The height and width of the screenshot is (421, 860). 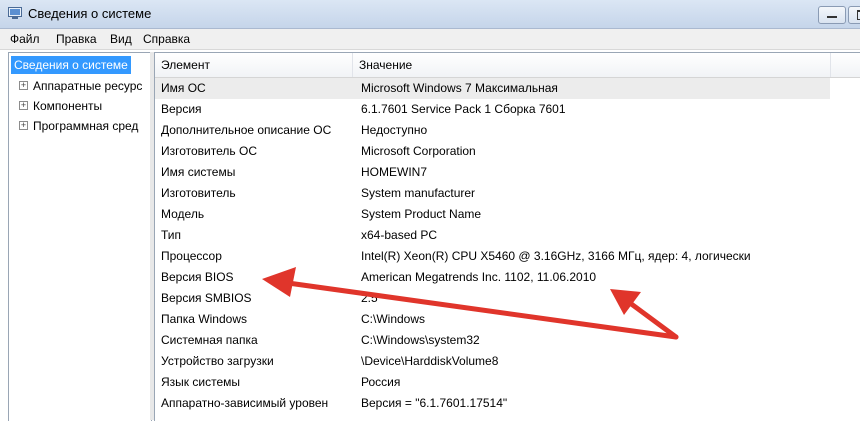 I want to click on row-element-value: C:\Windows, so click(x=393, y=319).